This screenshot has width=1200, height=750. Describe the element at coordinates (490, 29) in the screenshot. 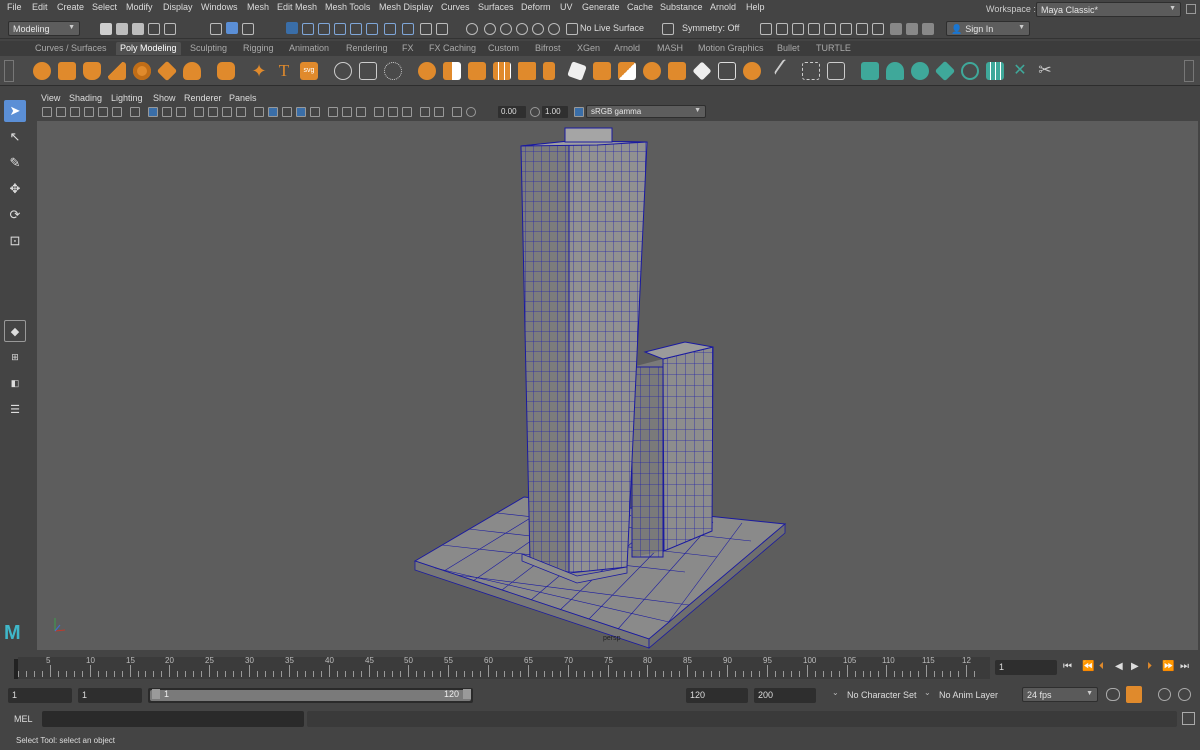

I see `input-ops-icon` at that location.